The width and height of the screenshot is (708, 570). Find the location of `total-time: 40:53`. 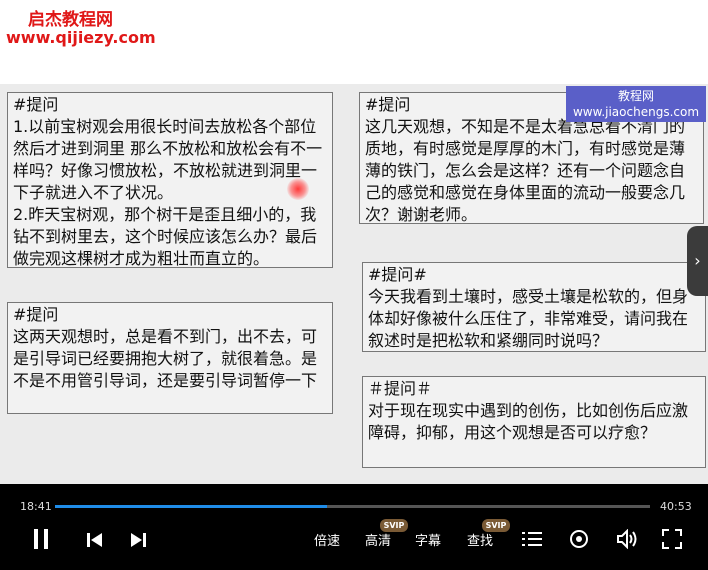

total-time: 40:53 is located at coordinates (676, 506).